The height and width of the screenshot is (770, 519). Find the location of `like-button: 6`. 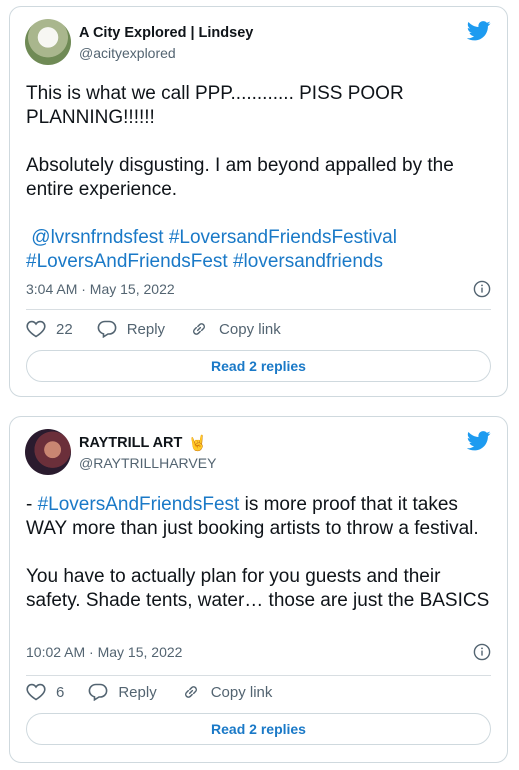

like-button: 6 is located at coordinates (45, 692).